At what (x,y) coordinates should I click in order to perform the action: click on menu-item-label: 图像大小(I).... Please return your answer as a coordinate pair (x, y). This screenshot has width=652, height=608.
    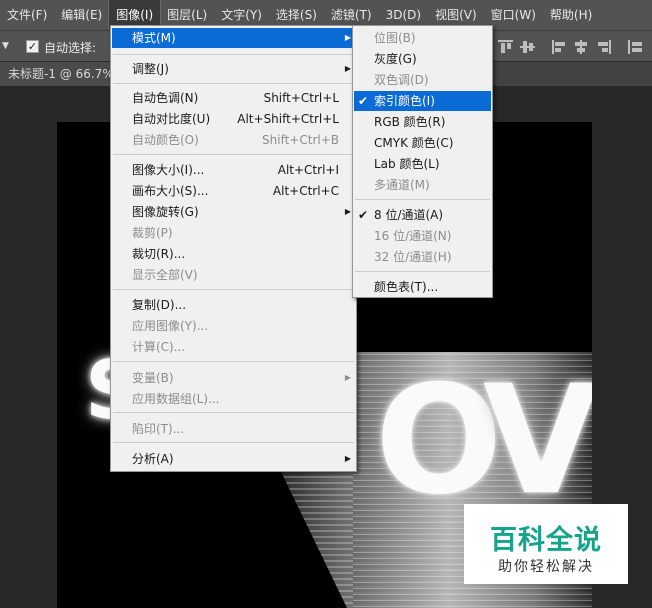
    Looking at the image, I should click on (168, 170).